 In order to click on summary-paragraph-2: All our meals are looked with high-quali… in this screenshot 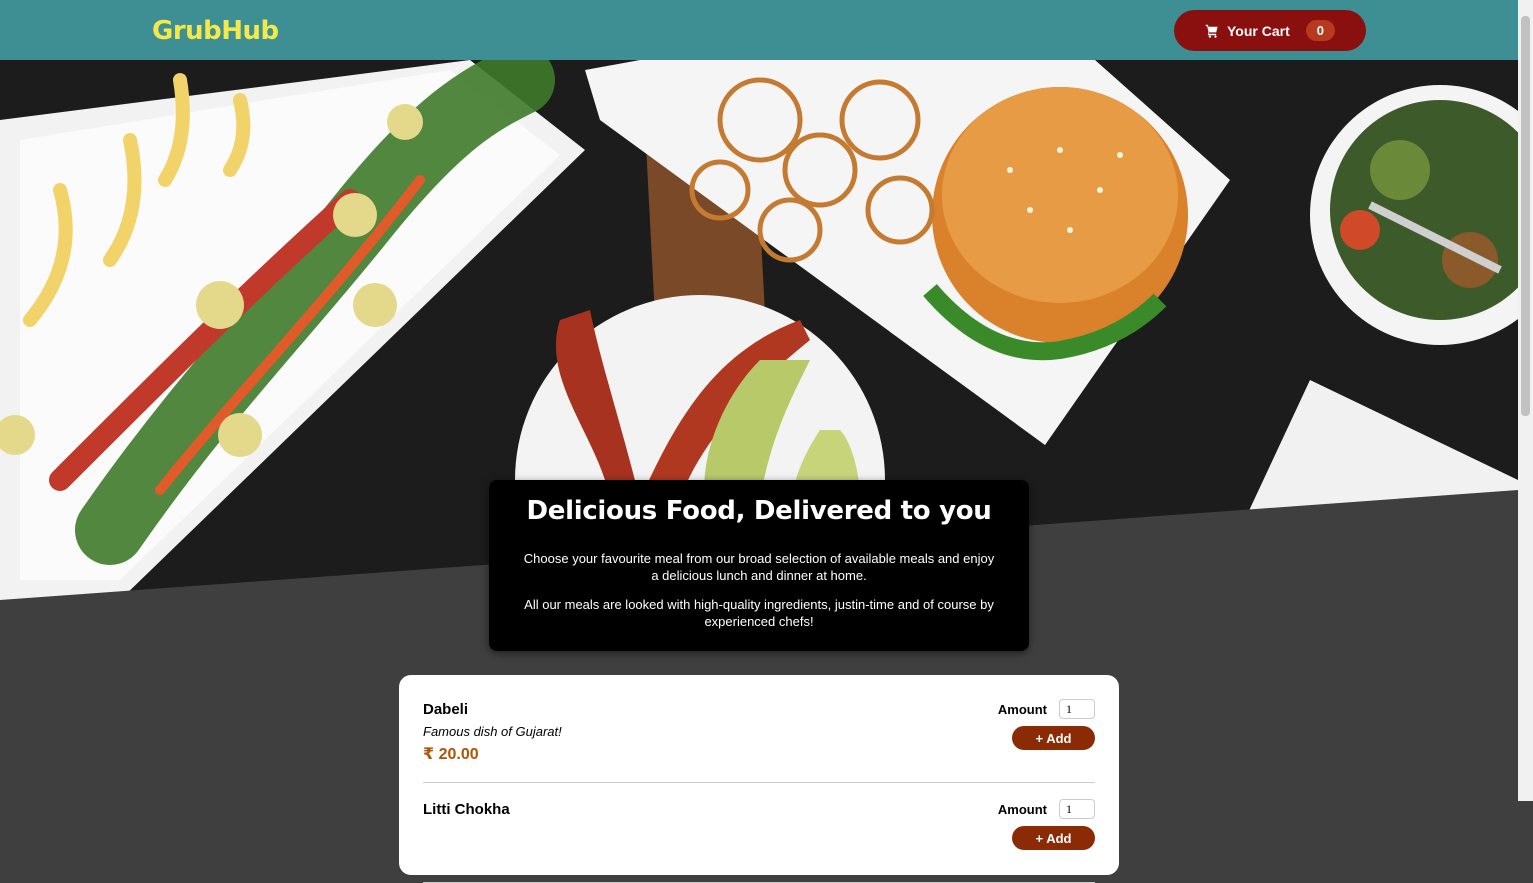, I will do `click(759, 613)`.